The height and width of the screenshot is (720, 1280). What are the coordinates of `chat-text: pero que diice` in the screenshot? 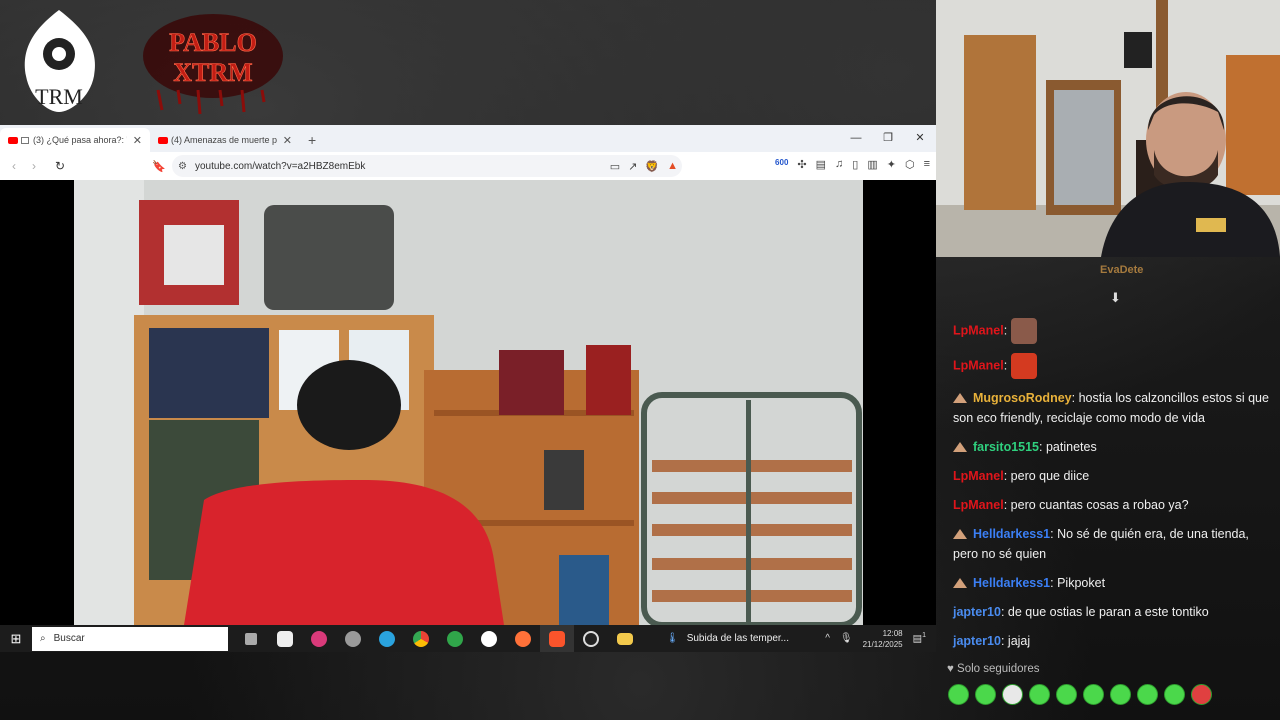 It's located at (1048, 476).